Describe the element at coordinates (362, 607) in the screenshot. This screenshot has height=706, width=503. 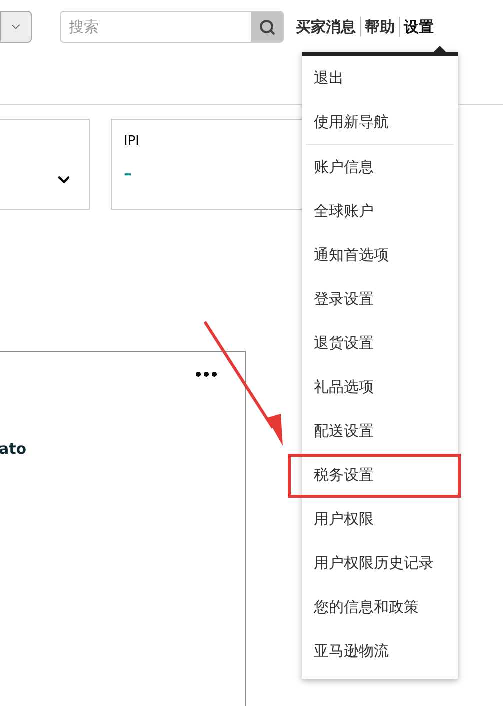
I see `menu-item: 您的信息和政策` at that location.